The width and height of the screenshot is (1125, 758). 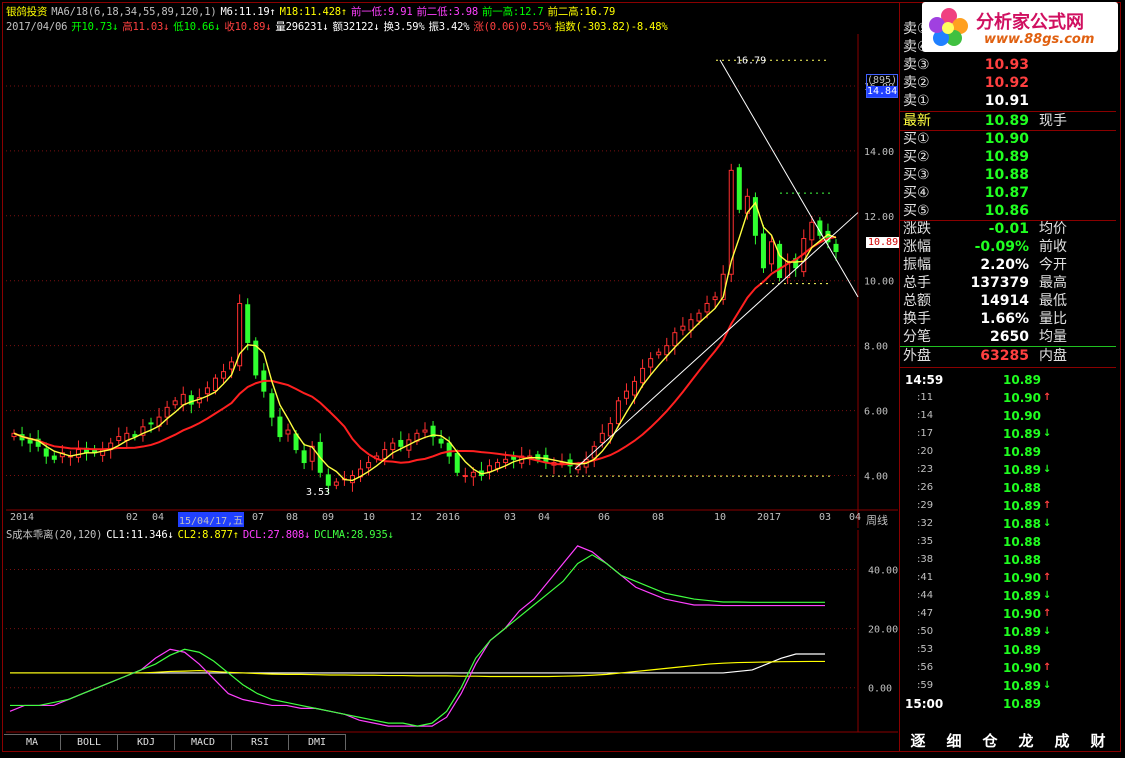 What do you see at coordinates (1006, 175) in the screenshot?
I see `quote-value: 10.88` at bounding box center [1006, 175].